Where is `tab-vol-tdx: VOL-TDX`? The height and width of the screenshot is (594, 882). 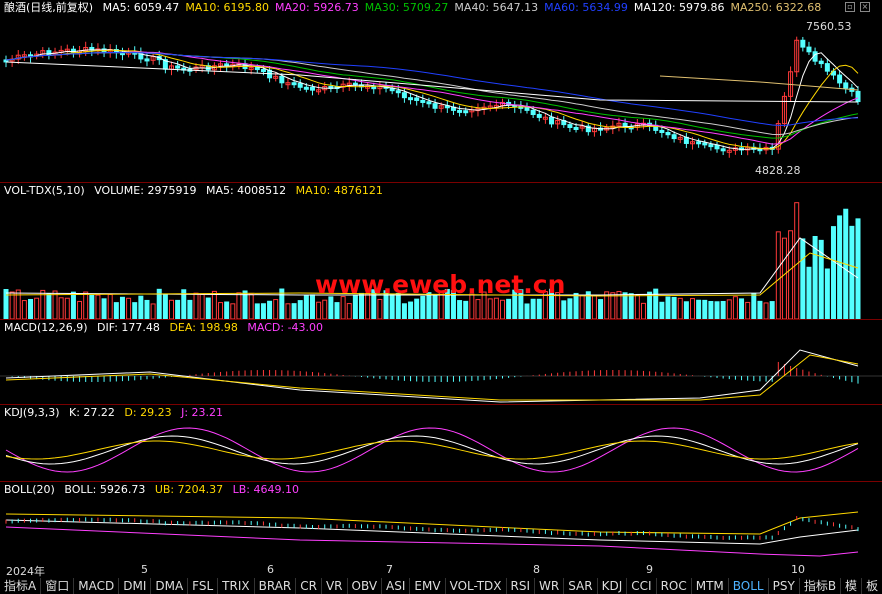 tab-vol-tdx: VOL-TDX is located at coordinates (476, 586).